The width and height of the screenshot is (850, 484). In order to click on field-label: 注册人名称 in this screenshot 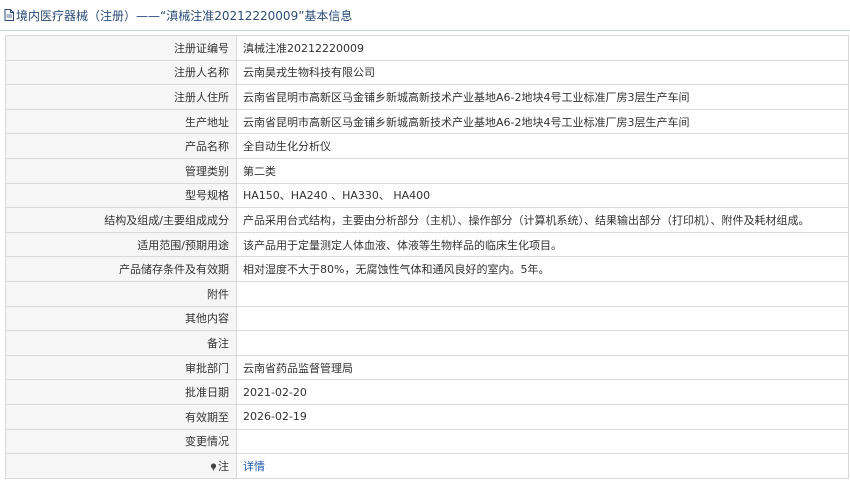, I will do `click(121, 72)`.